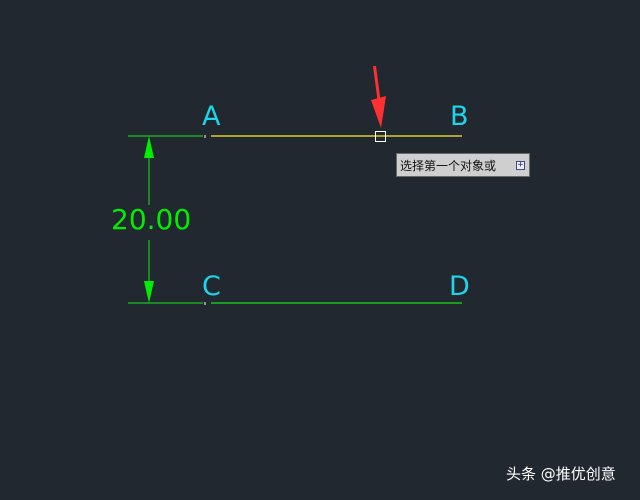  Describe the element at coordinates (561, 474) in the screenshot. I see `watermark: 头条 @推优创意` at that location.